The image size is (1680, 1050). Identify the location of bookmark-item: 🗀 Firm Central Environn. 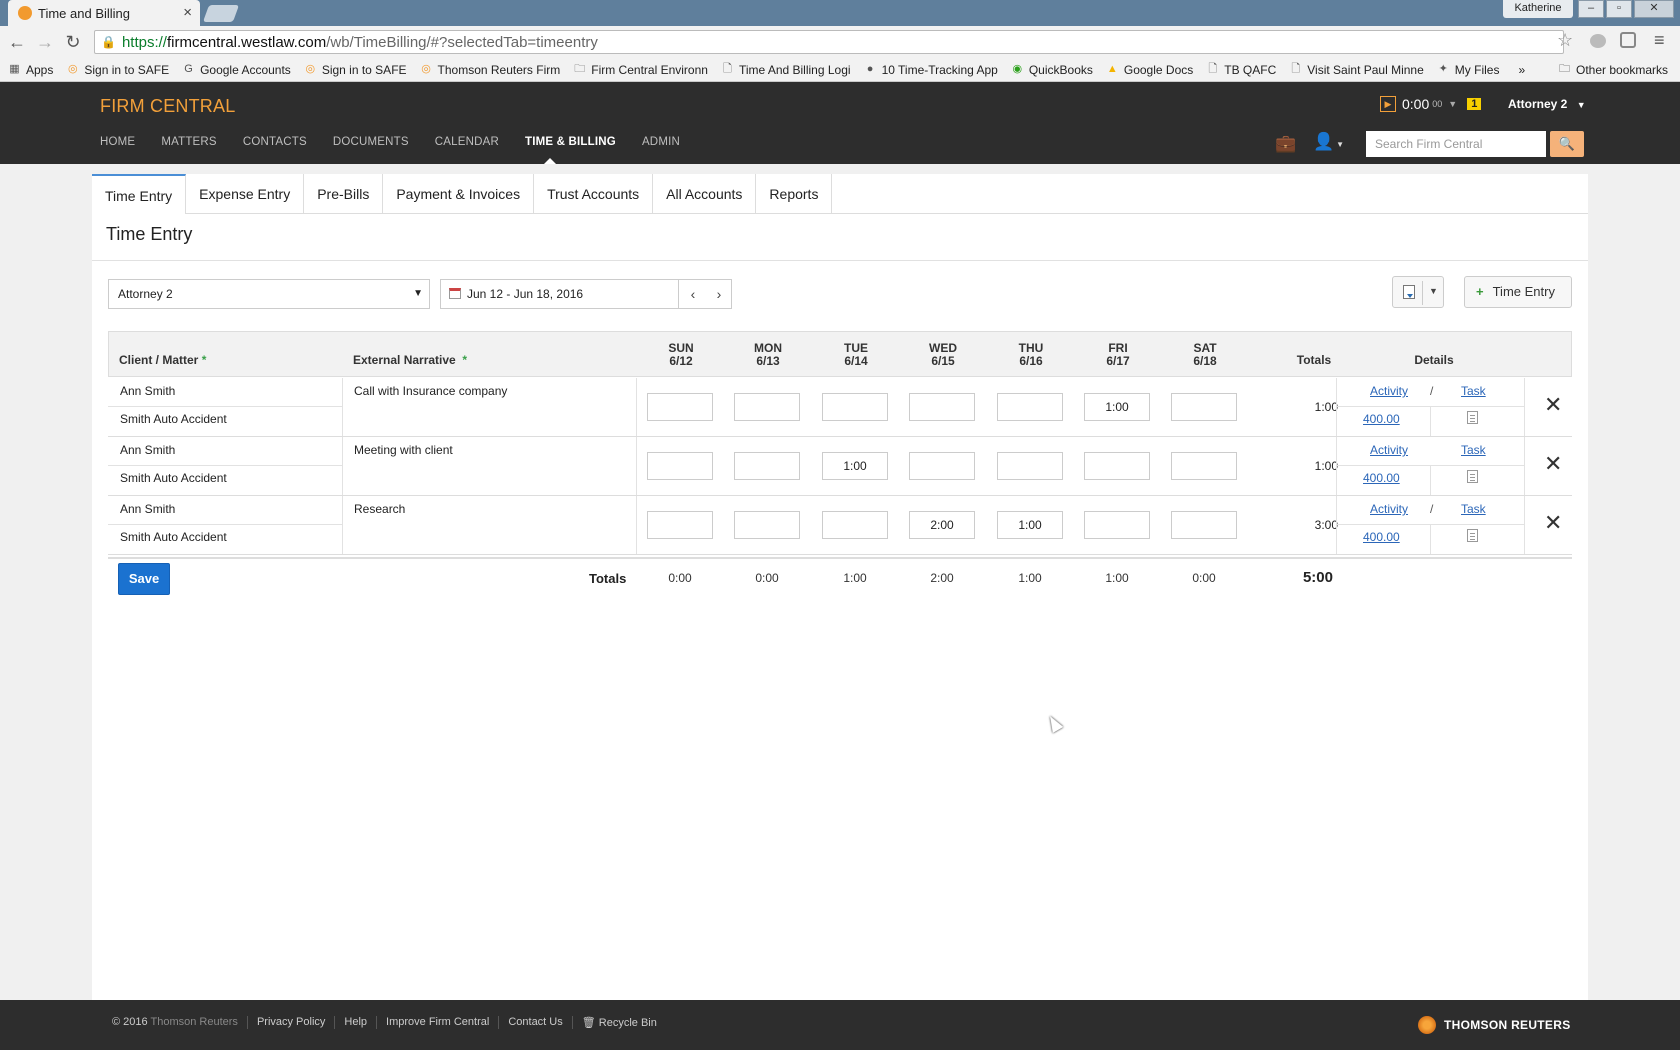
(640, 70).